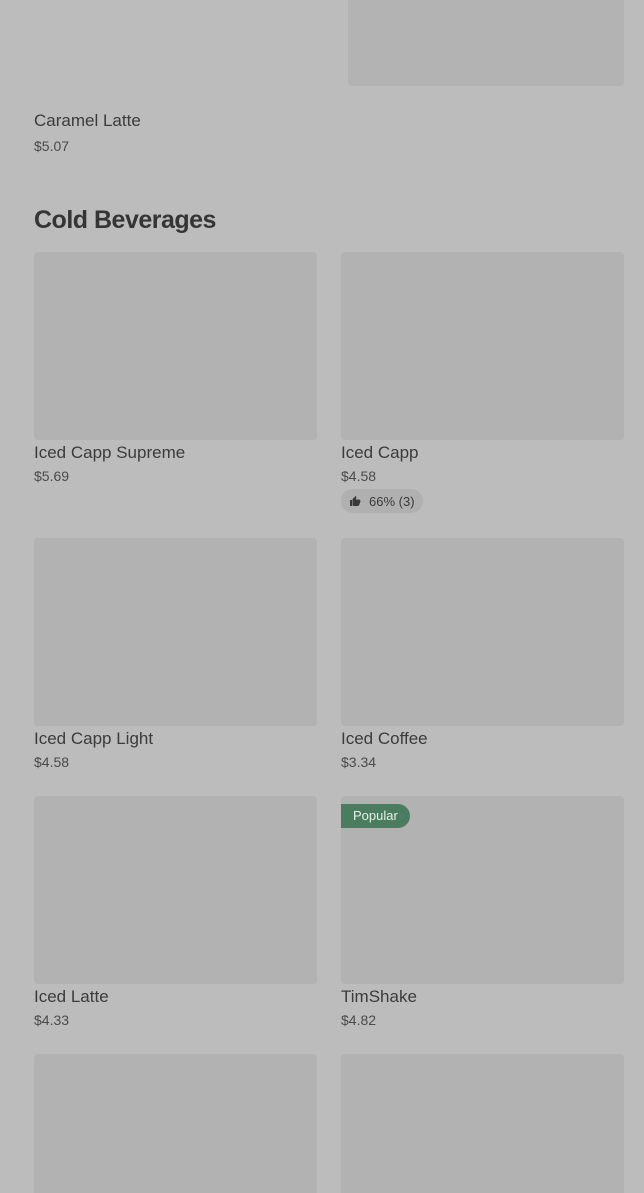  What do you see at coordinates (87, 121) in the screenshot?
I see `previous-item-name: Caramel Latte` at bounding box center [87, 121].